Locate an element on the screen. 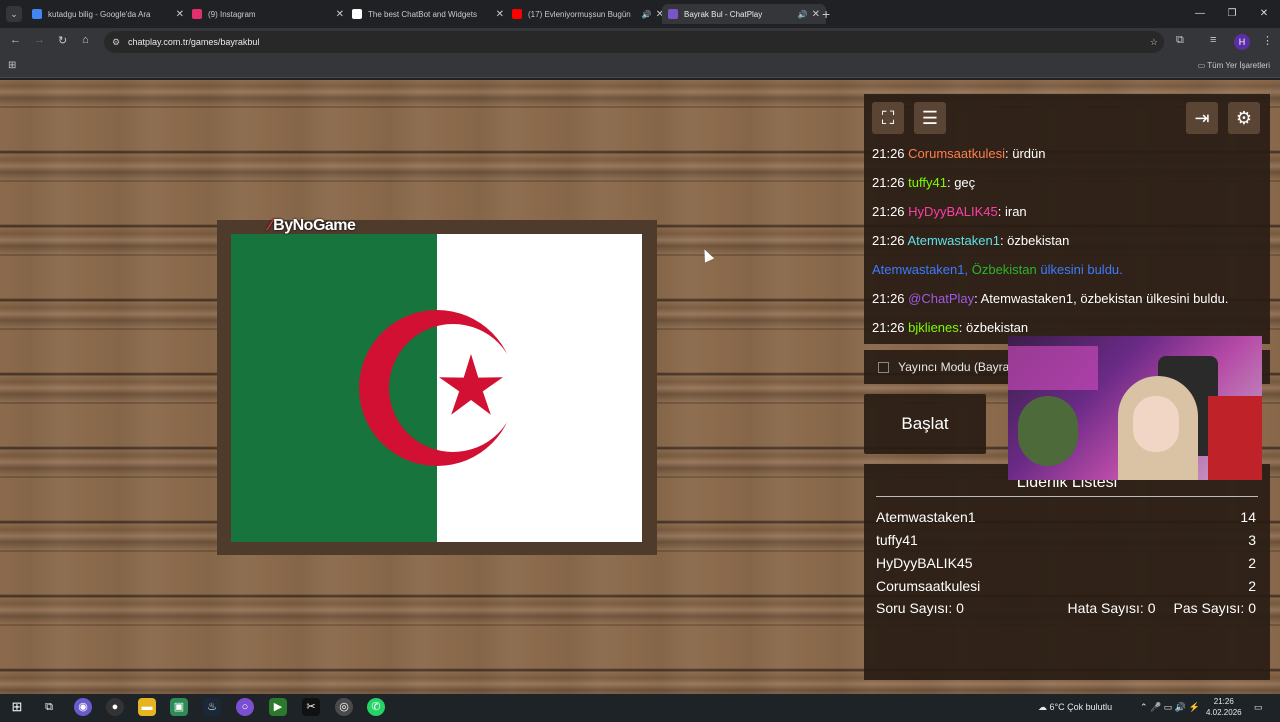  chat-message: 21:26 Corumsaatkulesi: ürdün is located at coordinates (1070, 160).